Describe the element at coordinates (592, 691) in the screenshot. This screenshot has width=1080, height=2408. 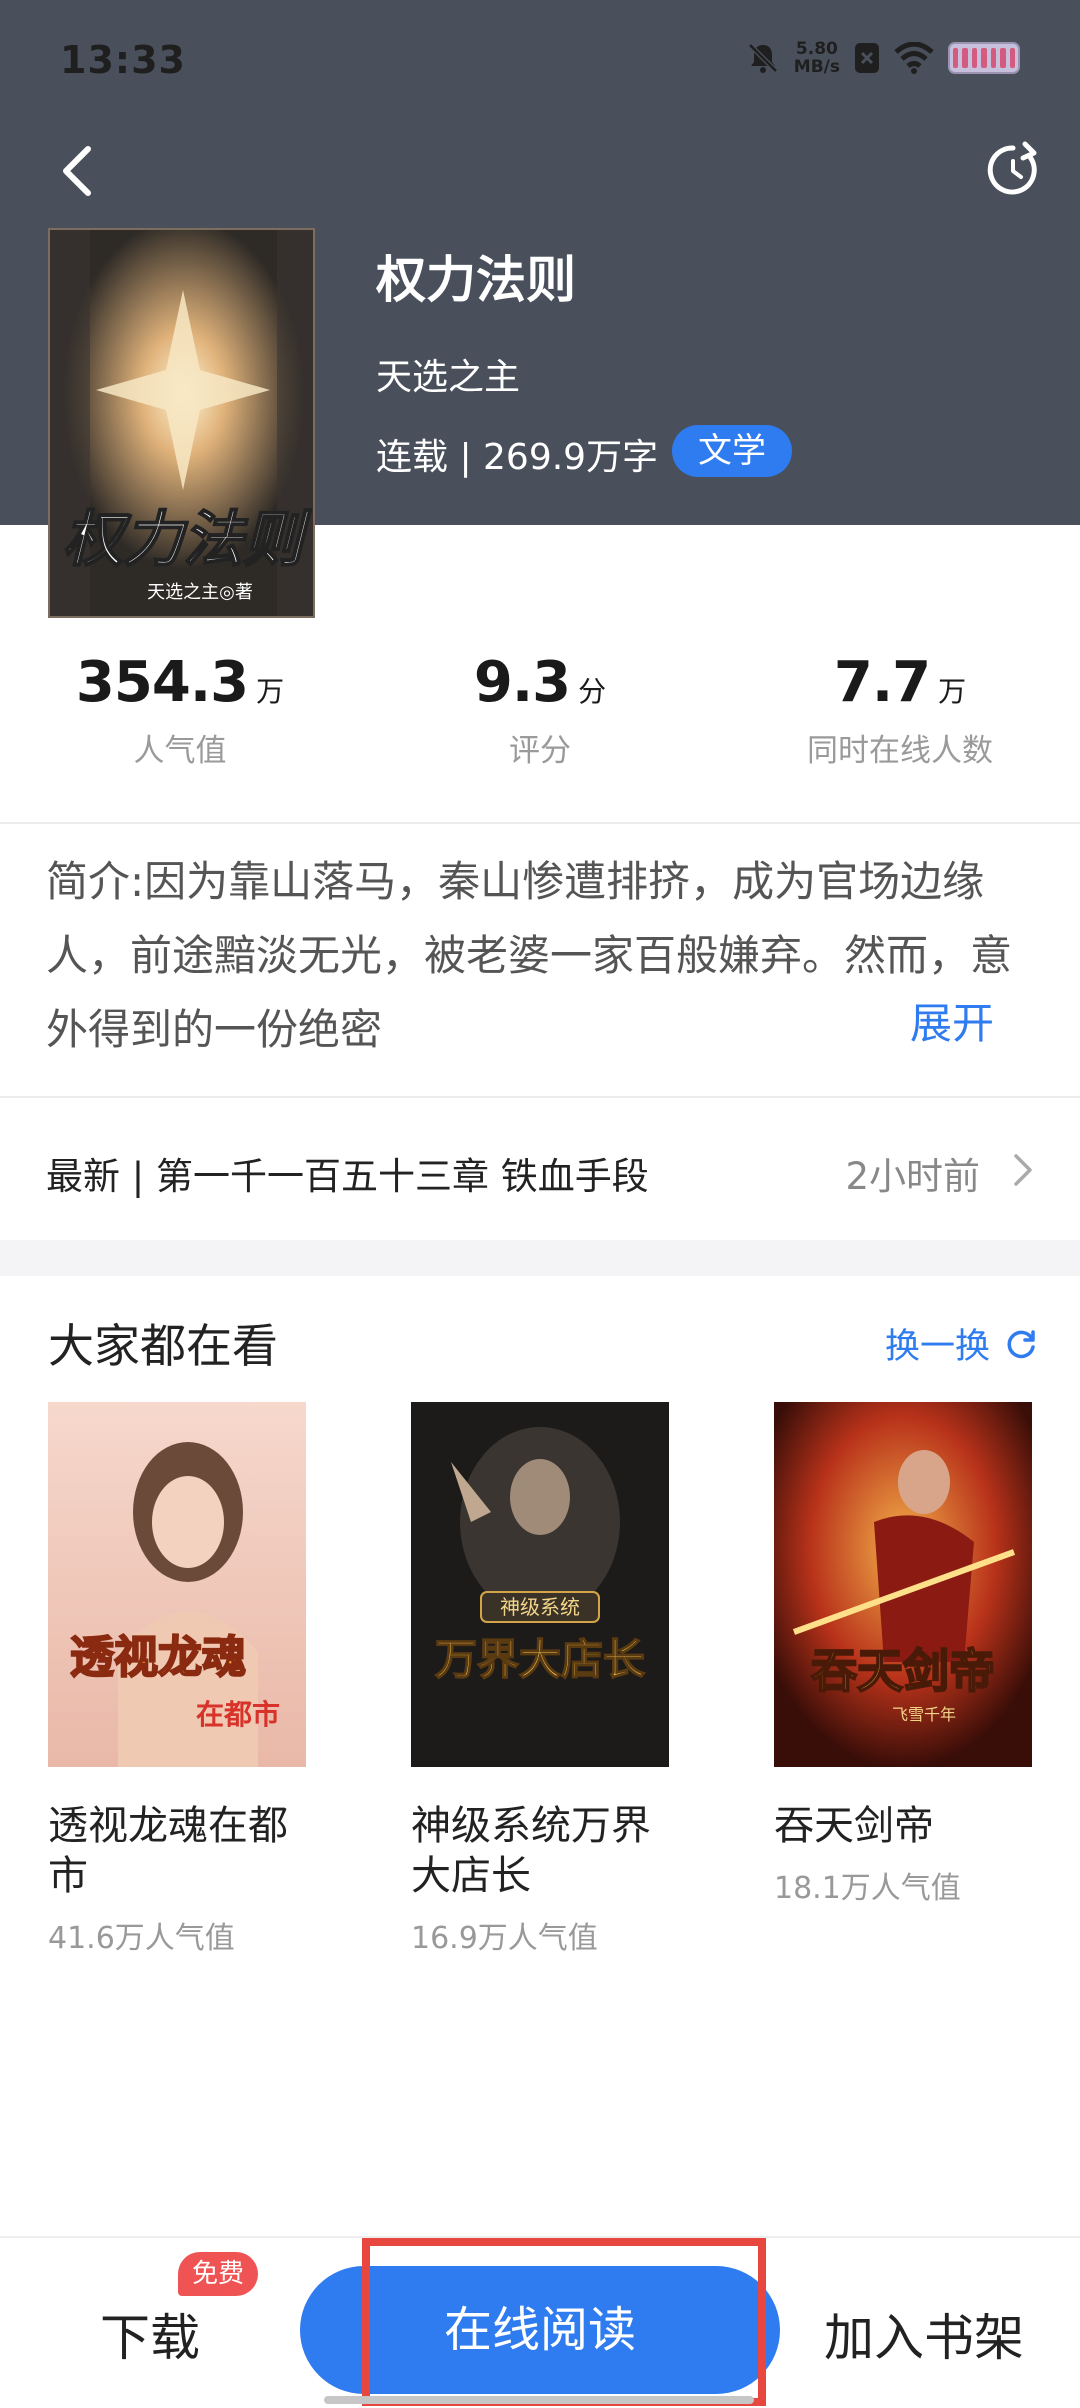
I see `stat-unit: 分` at that location.